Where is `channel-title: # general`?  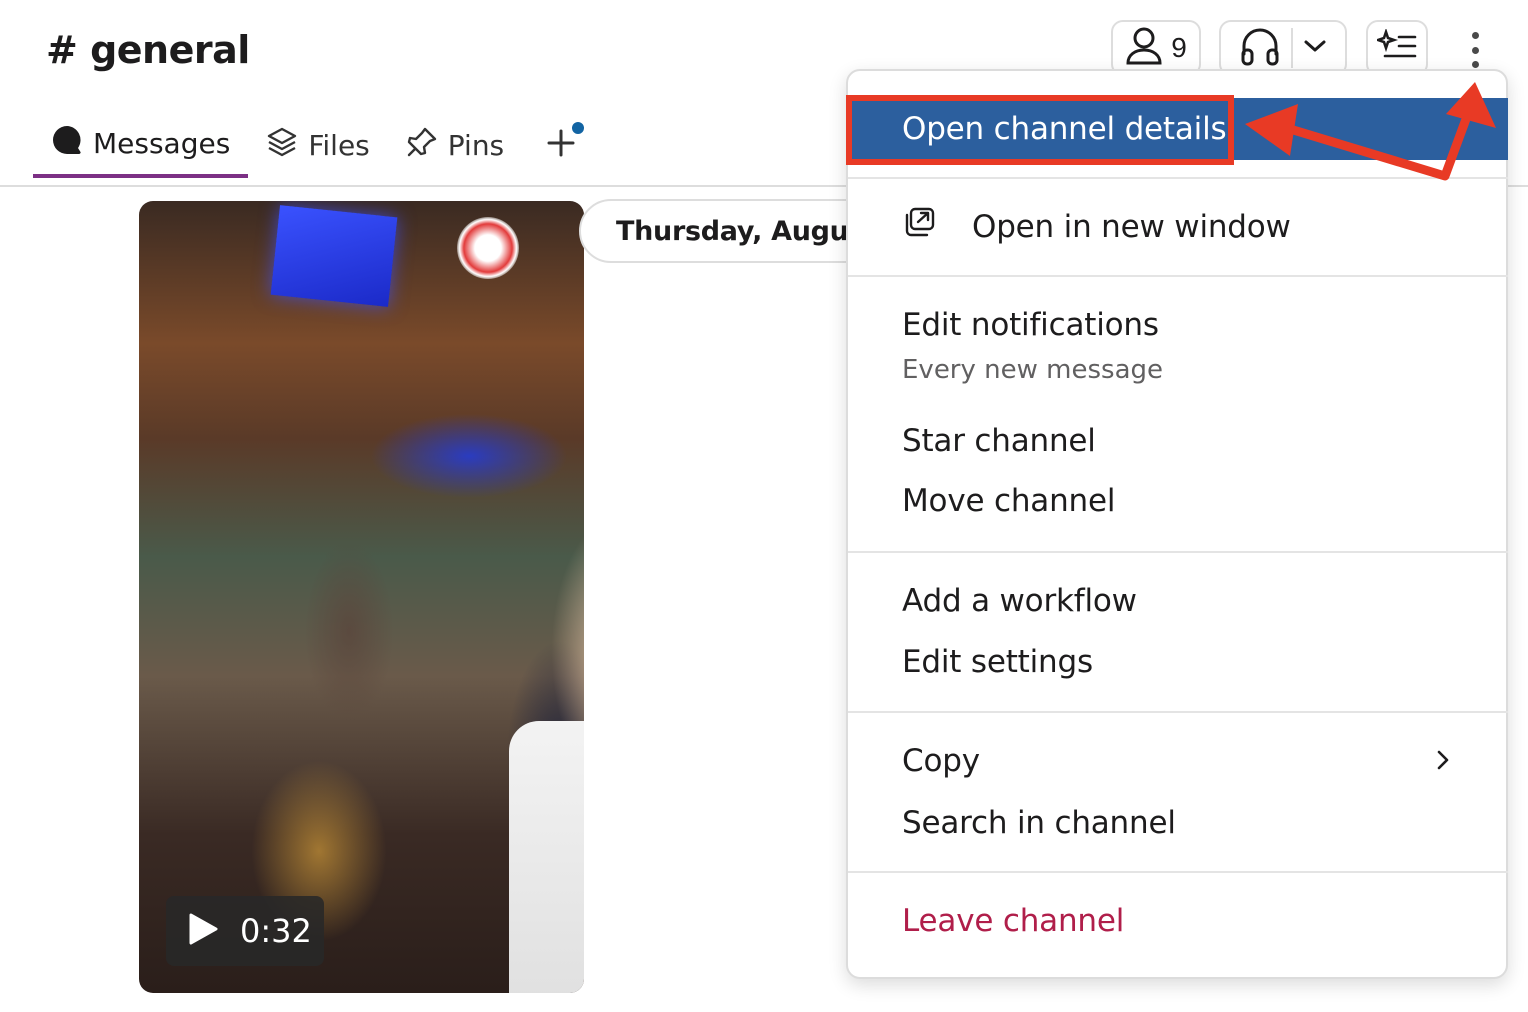 channel-title: # general is located at coordinates (148, 50).